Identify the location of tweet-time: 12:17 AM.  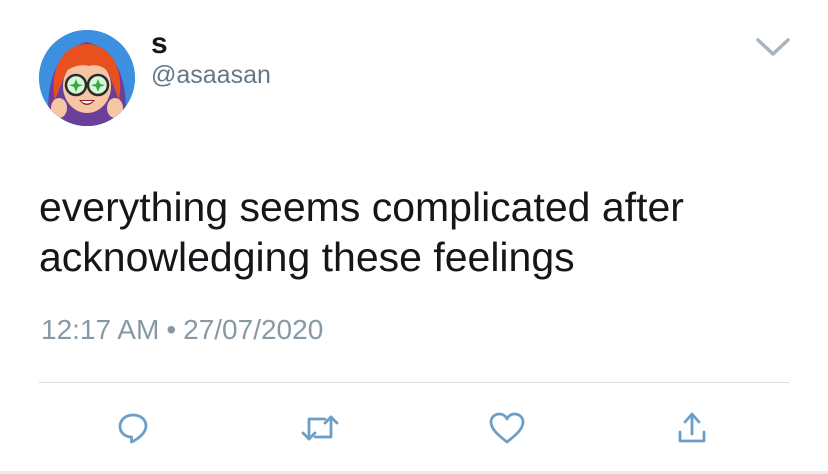
(100, 329).